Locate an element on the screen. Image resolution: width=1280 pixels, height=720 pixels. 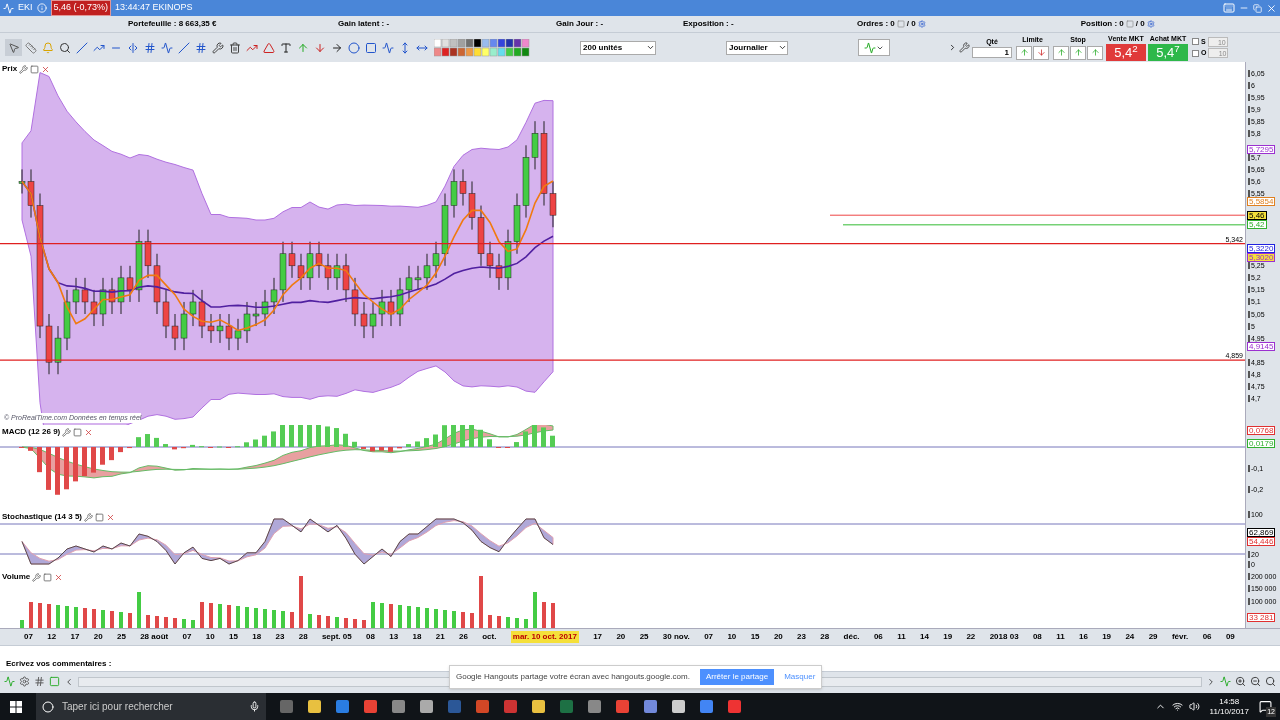
sell-market-button: 5,4$^{2}$ is located at coordinates (1126, 53).